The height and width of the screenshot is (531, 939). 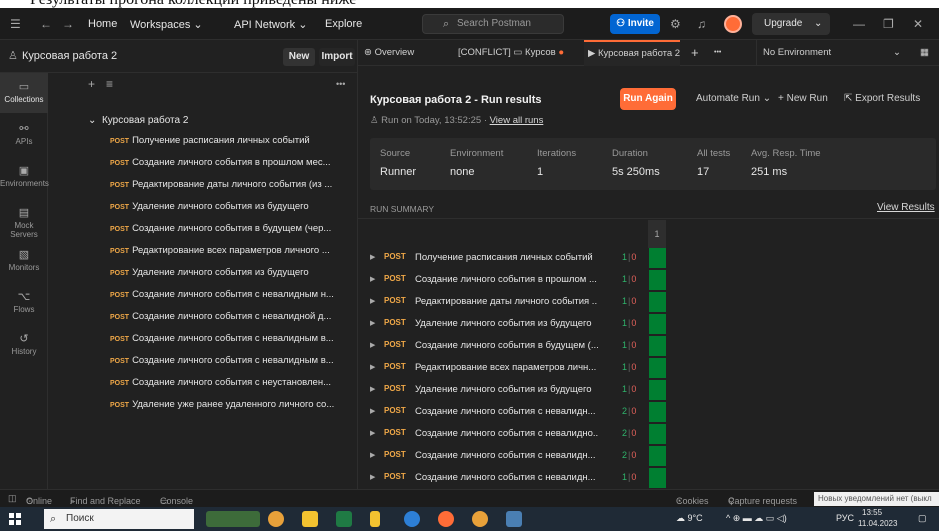 What do you see at coordinates (803, 98) in the screenshot?
I see `new-run-button: + New Run` at bounding box center [803, 98].